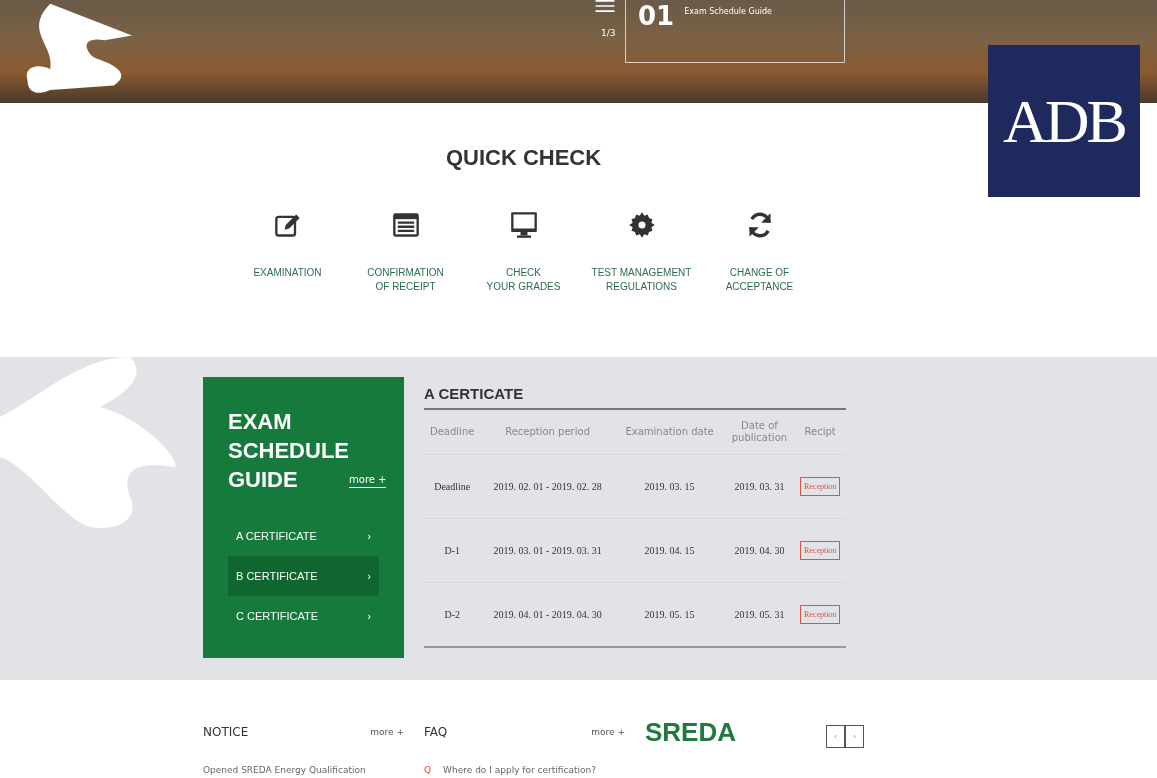 The height and width of the screenshot is (778, 1157). What do you see at coordinates (690, 732) in the screenshot?
I see `partner-logo: SREDA` at bounding box center [690, 732].